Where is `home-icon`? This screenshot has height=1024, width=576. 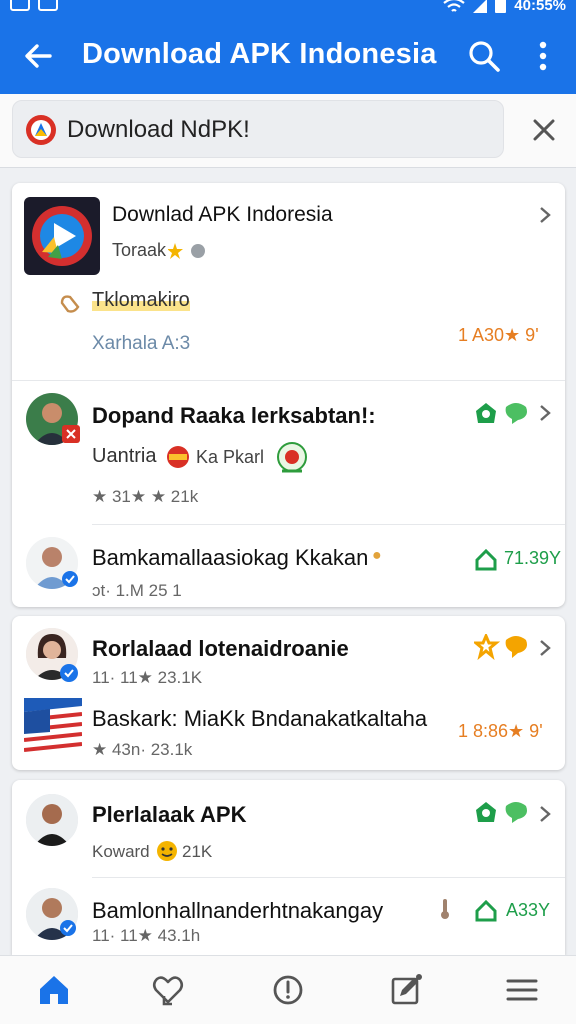 home-icon is located at coordinates (54, 990).